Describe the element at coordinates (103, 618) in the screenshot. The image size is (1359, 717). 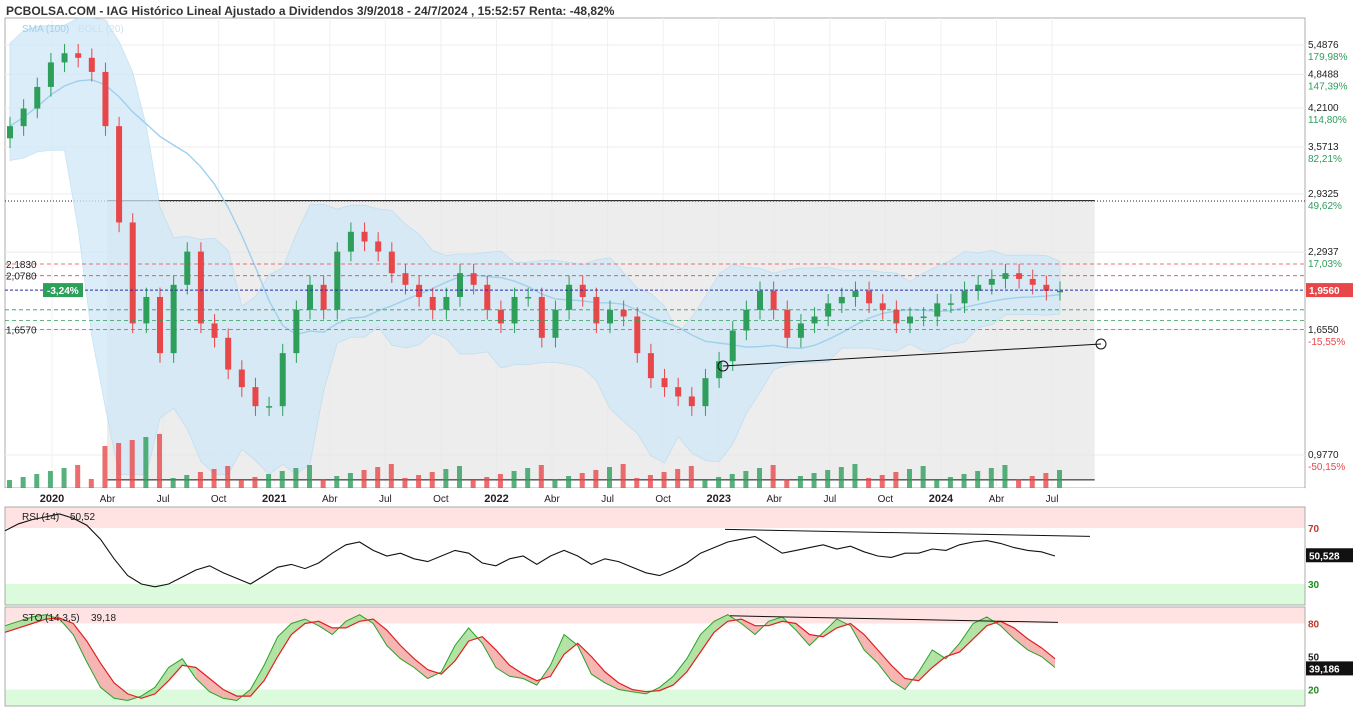
I see `sto-legend-value: 39,18` at that location.